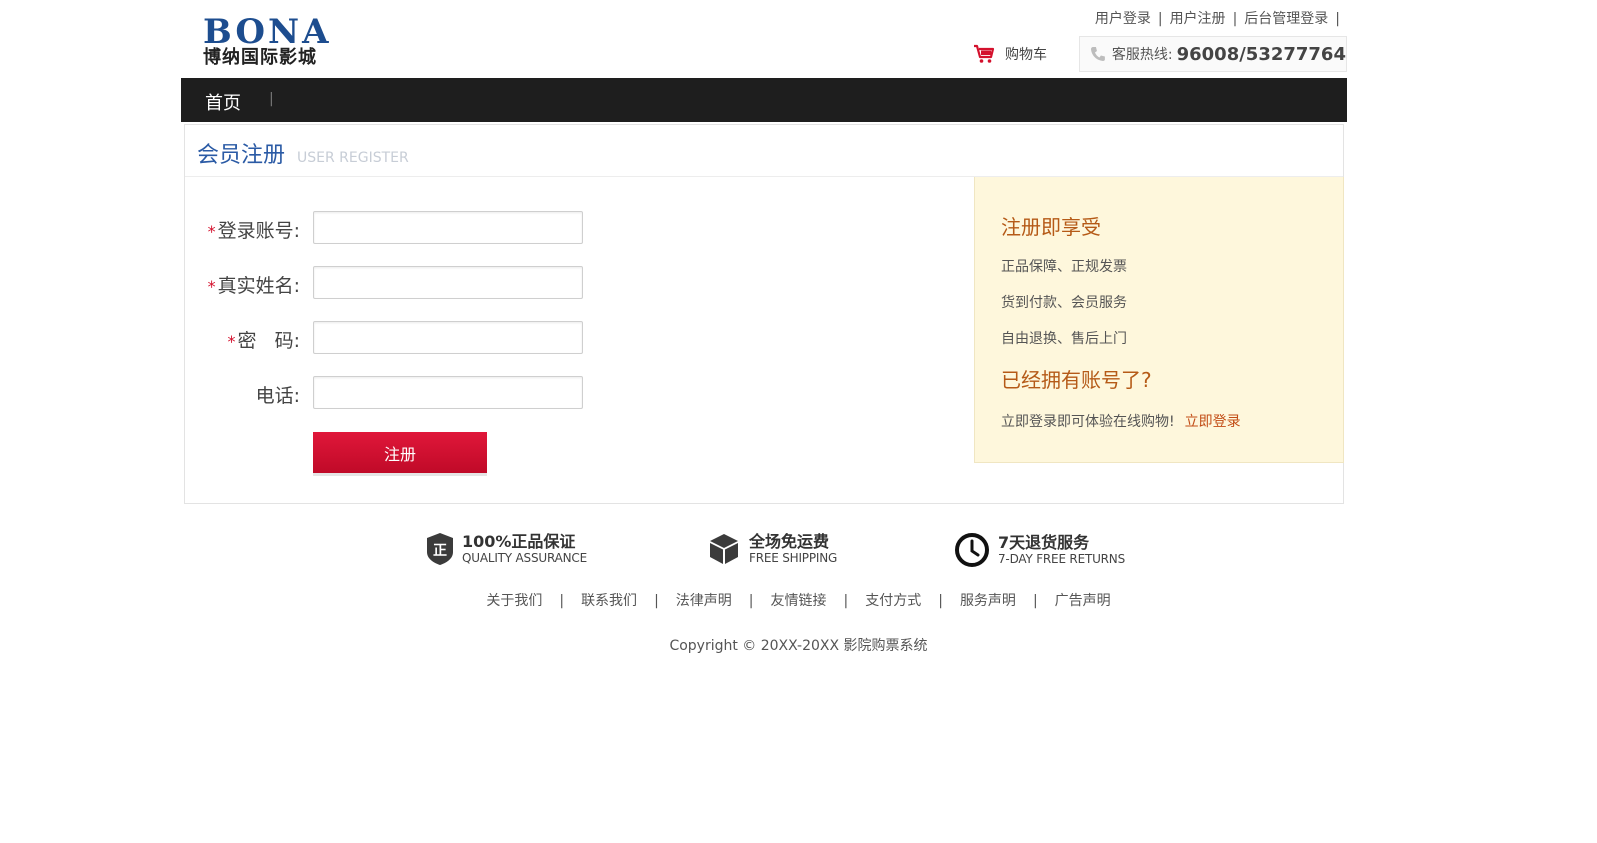  I want to click on feature-title: 7天退货服务, so click(1044, 542).